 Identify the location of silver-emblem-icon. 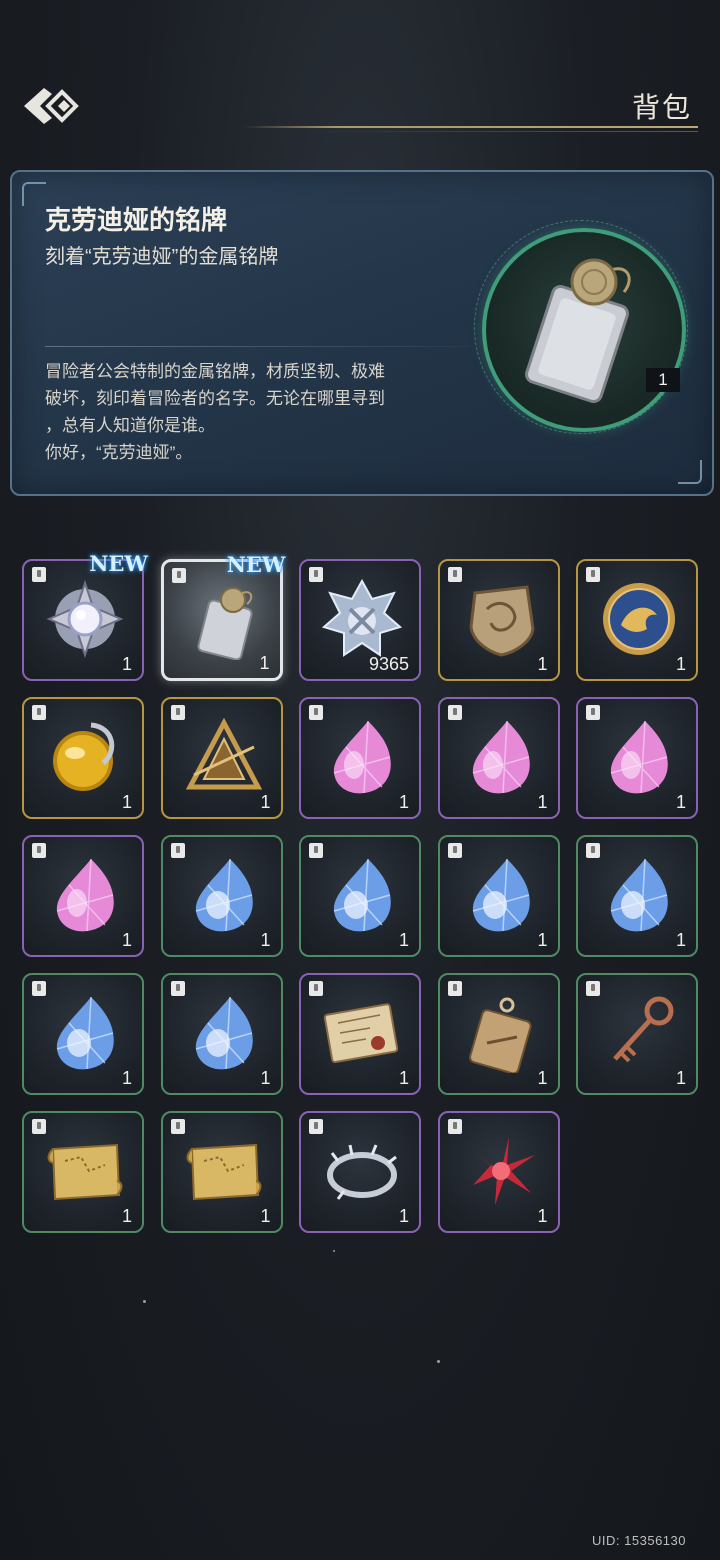
(362, 618).